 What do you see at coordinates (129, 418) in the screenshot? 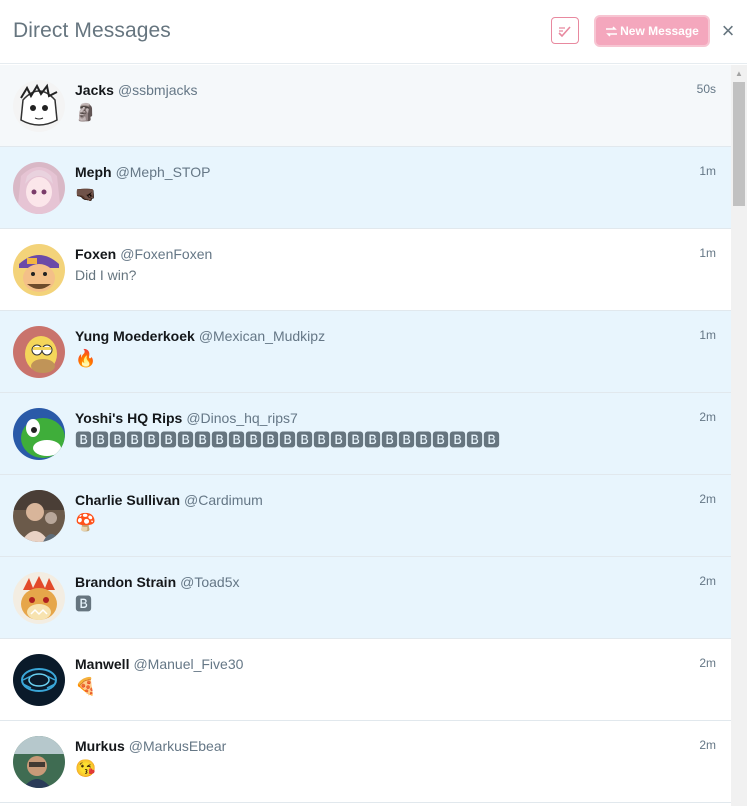
I see `fullname: Yoshi's HQ Rips` at bounding box center [129, 418].